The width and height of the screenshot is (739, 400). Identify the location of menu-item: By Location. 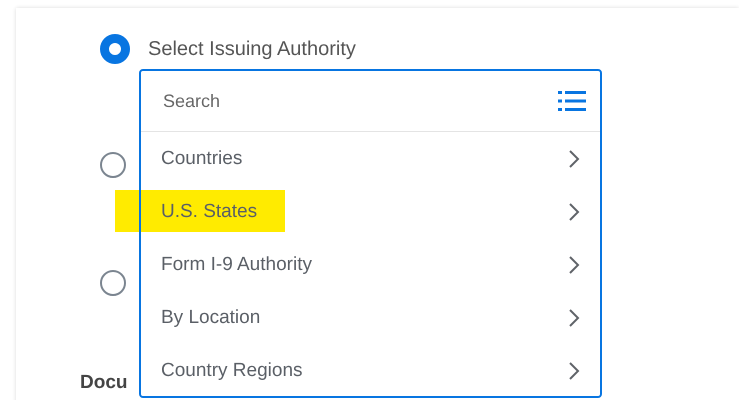
(370, 317).